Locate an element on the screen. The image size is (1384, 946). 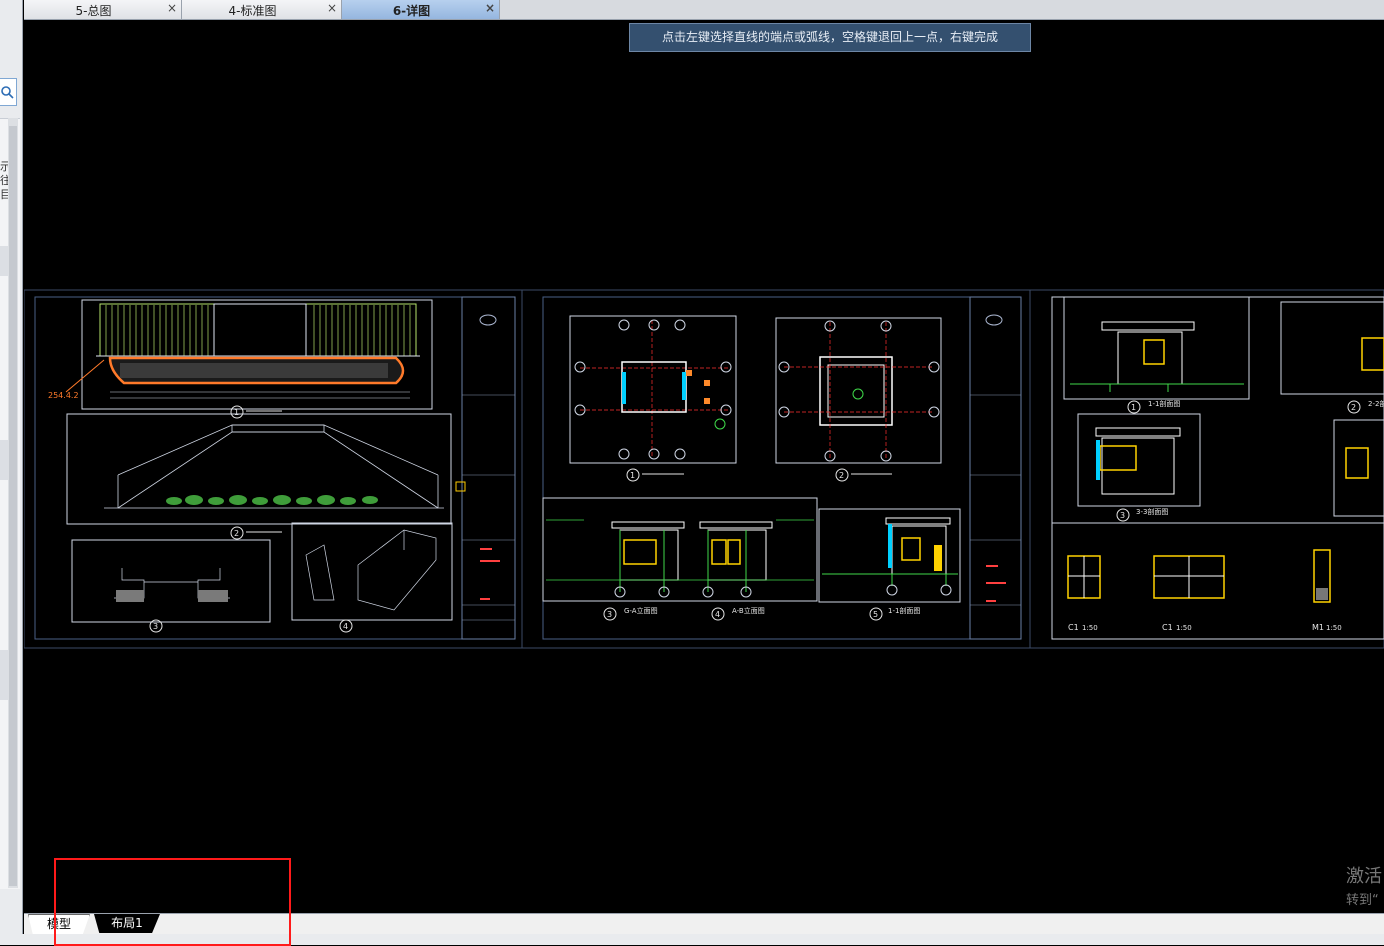
status-bar is located at coordinates (692, 939).